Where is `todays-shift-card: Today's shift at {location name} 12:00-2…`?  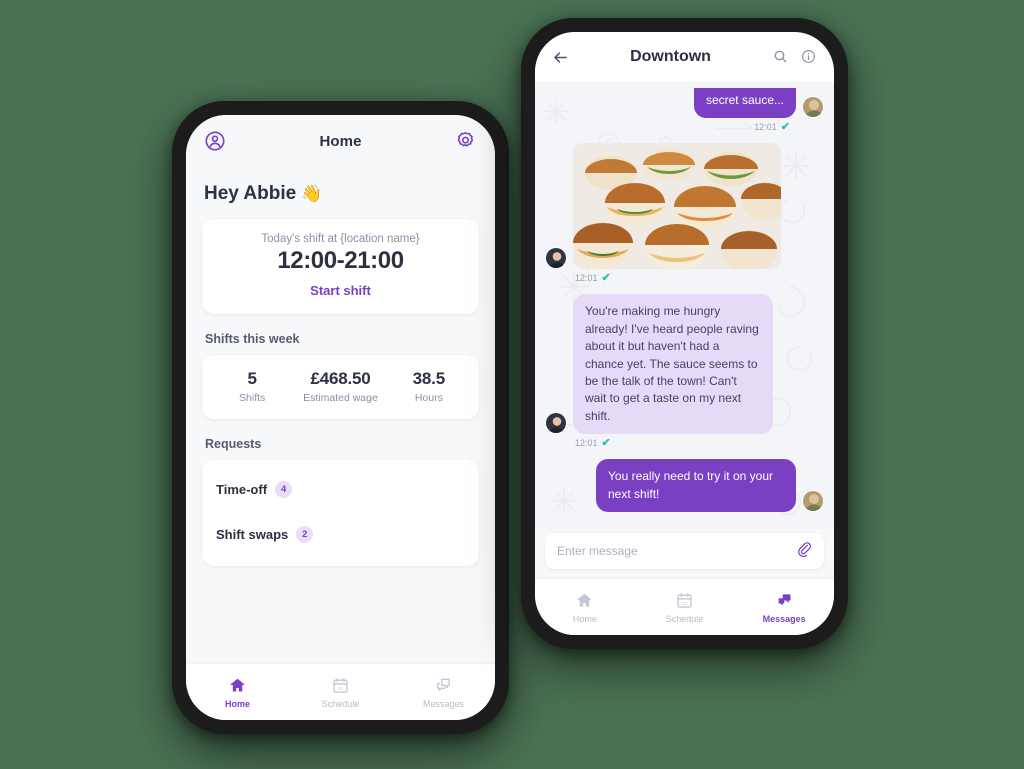
todays-shift-card: Today's shift at {location name} 12:00-2… is located at coordinates (340, 266).